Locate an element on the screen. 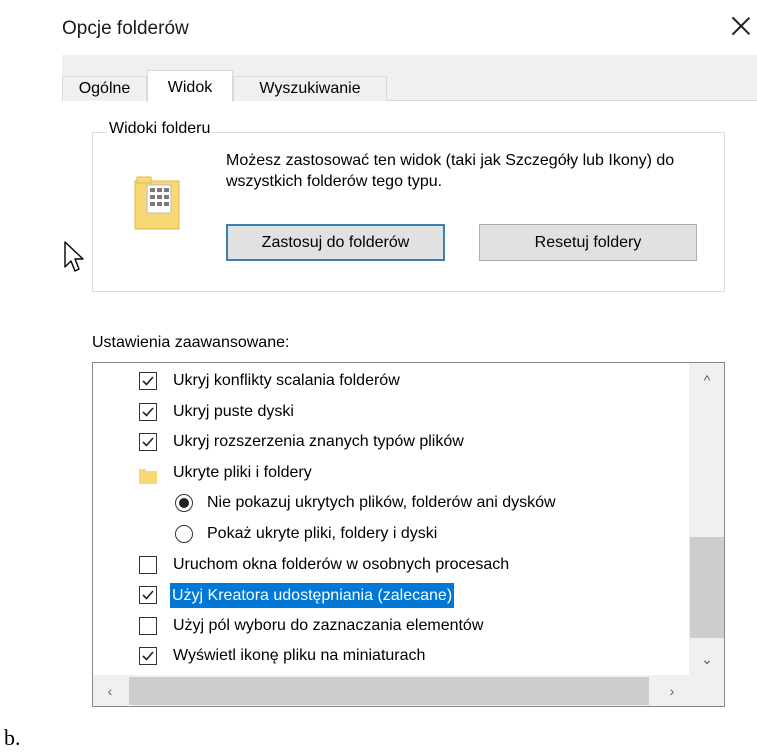 The width and height of the screenshot is (757, 754). list-item-label: Użyj Kreatora udostępniania (zalecane) is located at coordinates (312, 596).